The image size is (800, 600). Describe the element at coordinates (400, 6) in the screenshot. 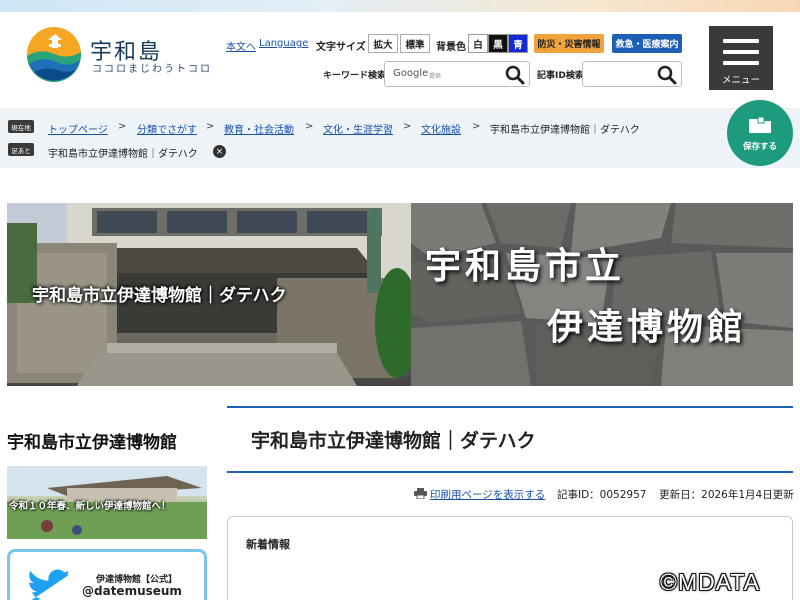

I see `top-gradient-bar` at that location.